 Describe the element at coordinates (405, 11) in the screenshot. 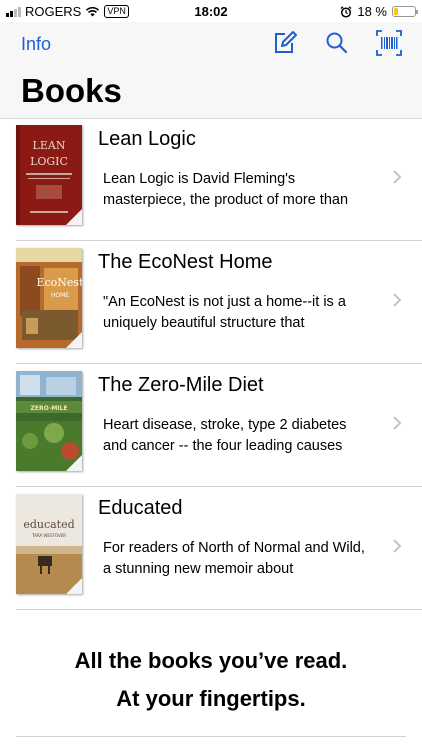

I see `battery-icon` at that location.